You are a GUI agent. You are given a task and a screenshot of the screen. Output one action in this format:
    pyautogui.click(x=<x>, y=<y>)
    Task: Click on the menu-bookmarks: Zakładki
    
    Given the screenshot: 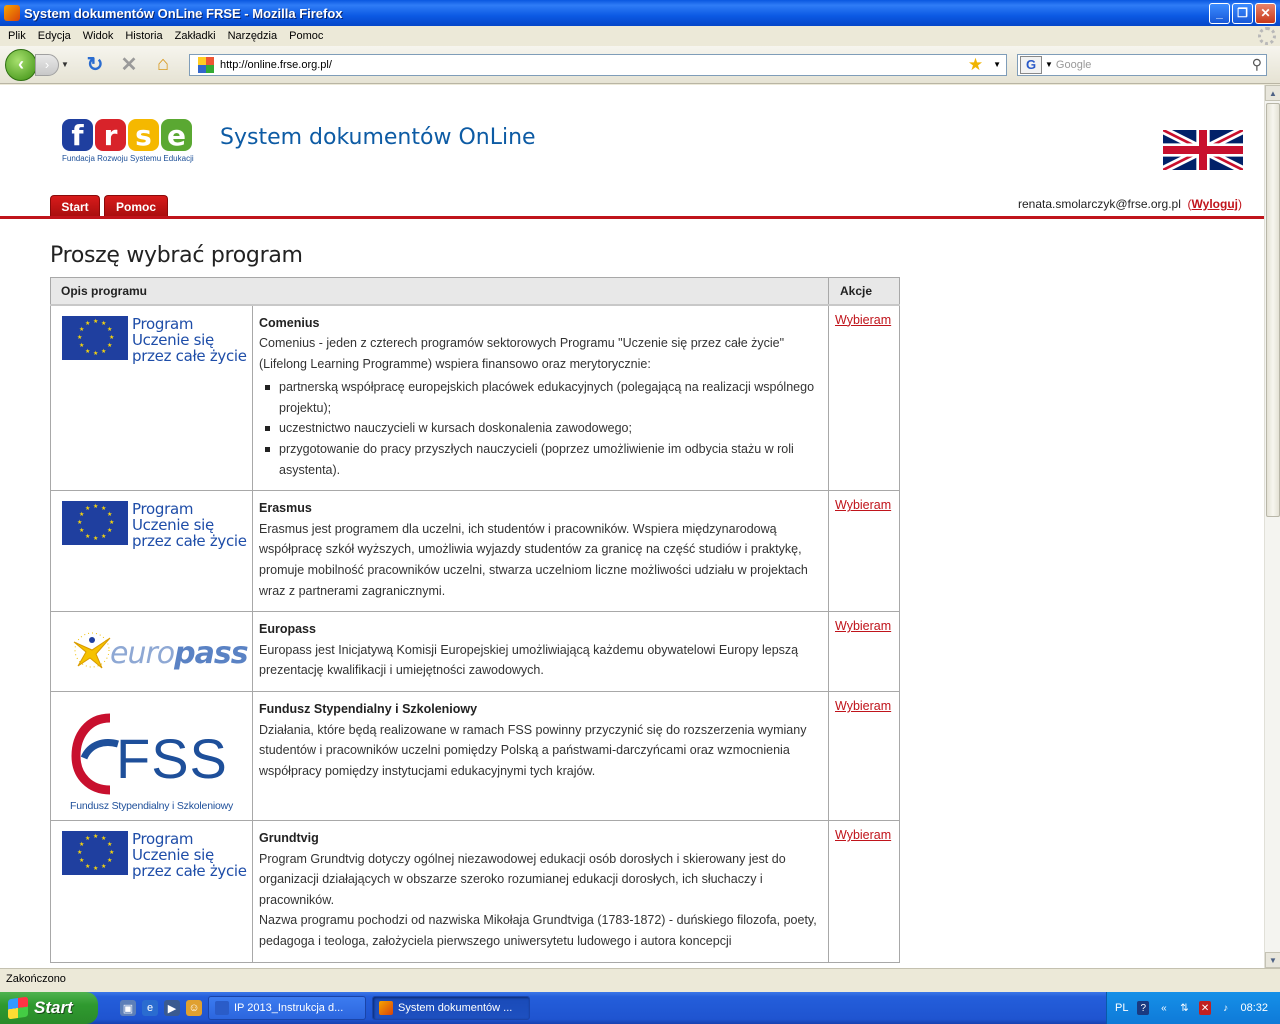 What is the action you would take?
    pyautogui.click(x=195, y=36)
    